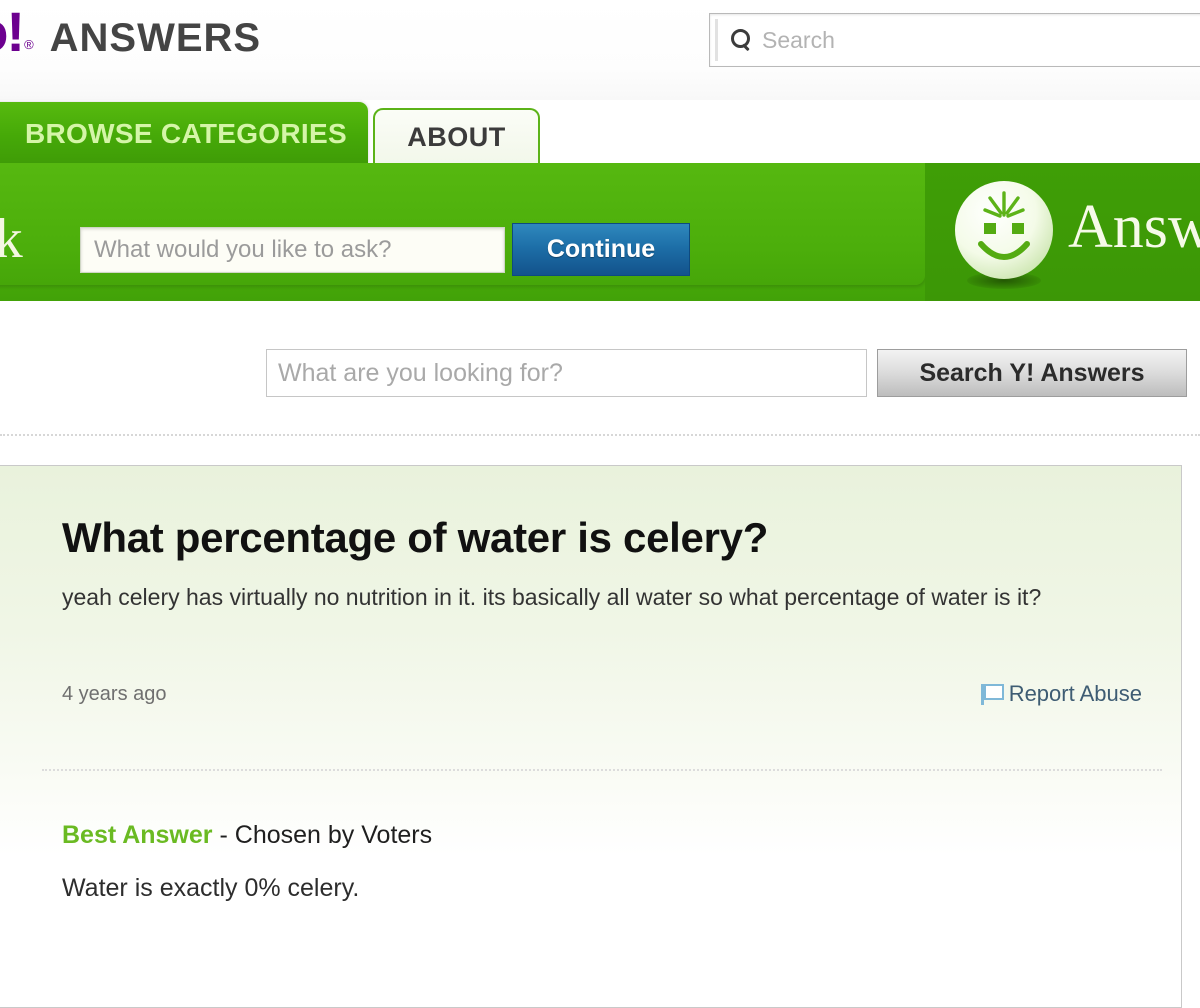 This screenshot has width=1200, height=1008. Describe the element at coordinates (1134, 227) in the screenshot. I see `answers-mascot-wordmark: Answ` at that location.